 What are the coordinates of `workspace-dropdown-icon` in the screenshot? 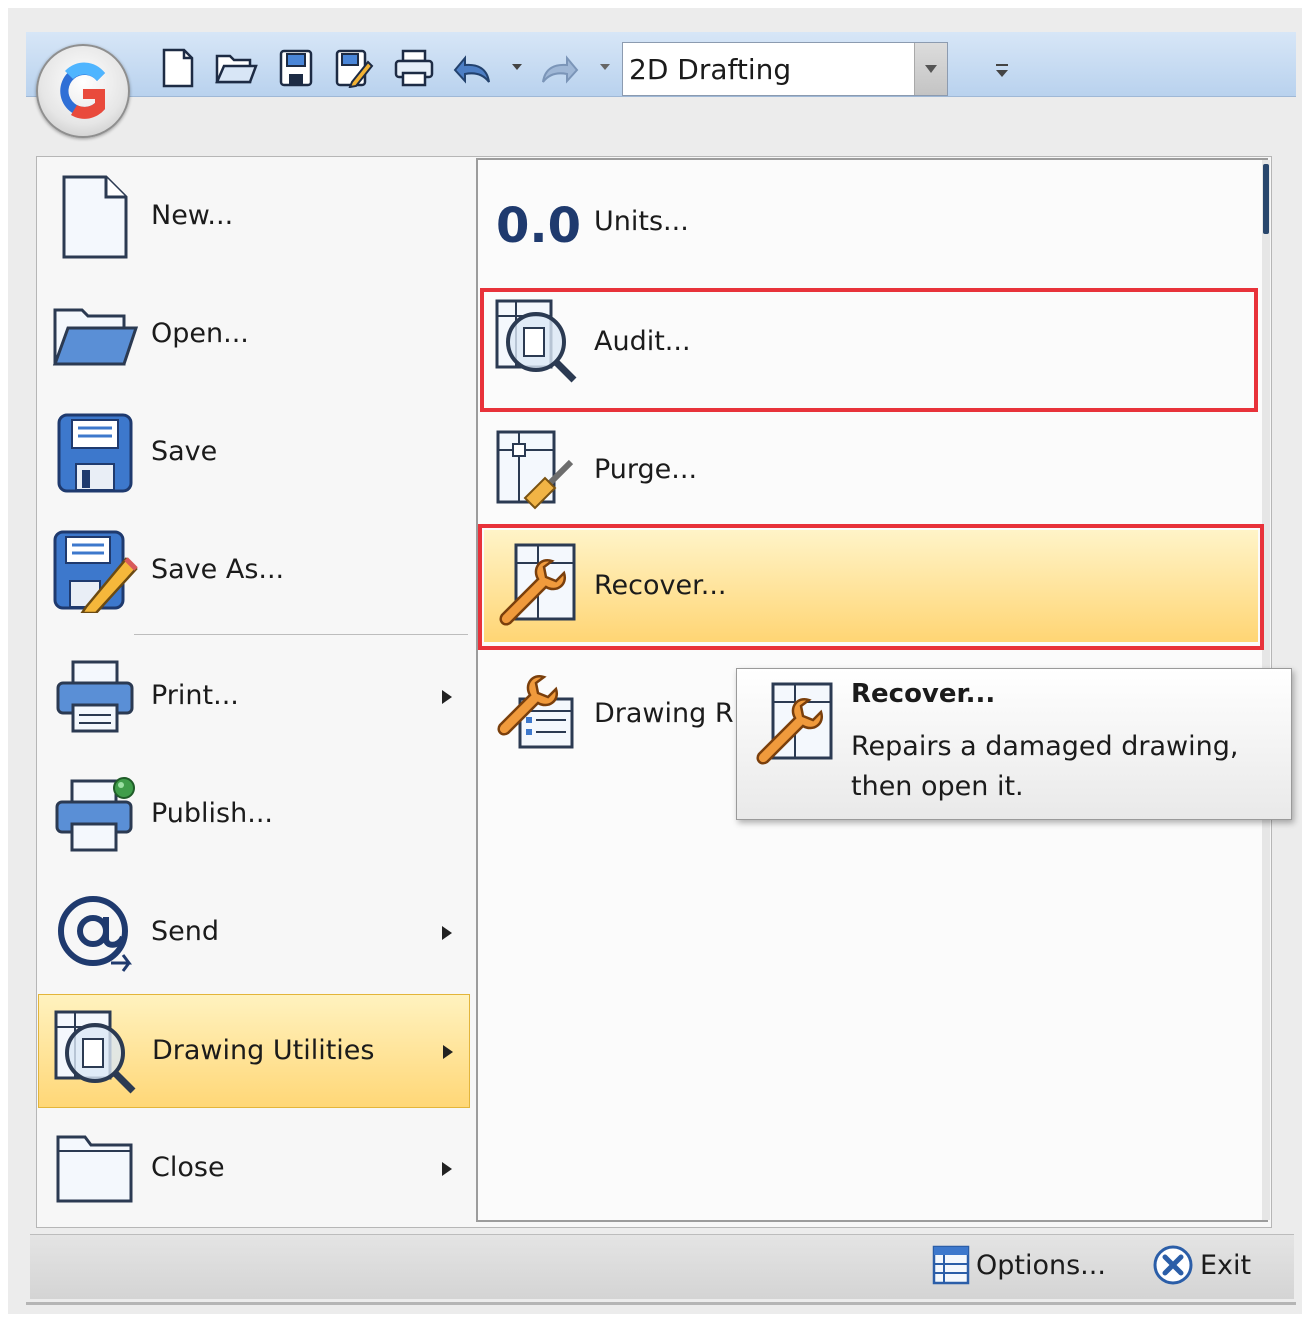 It's located at (930, 69).